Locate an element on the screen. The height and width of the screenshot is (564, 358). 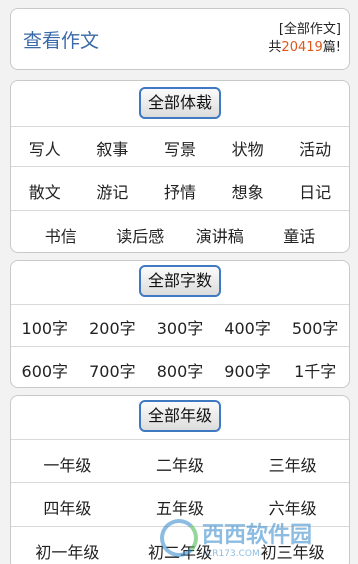
watermark-logo-icon is located at coordinates (179, 537).